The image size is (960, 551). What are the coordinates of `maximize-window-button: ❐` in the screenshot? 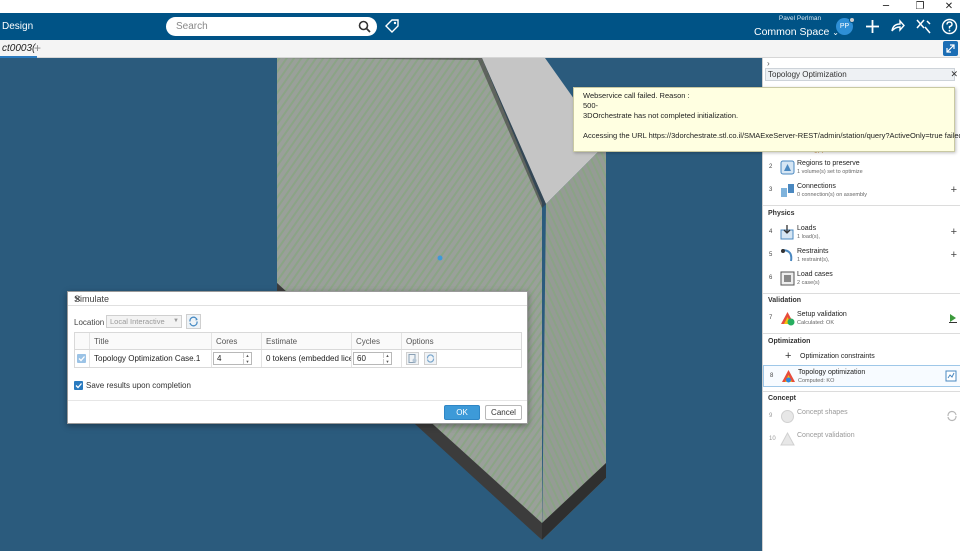 It's located at (920, 6).